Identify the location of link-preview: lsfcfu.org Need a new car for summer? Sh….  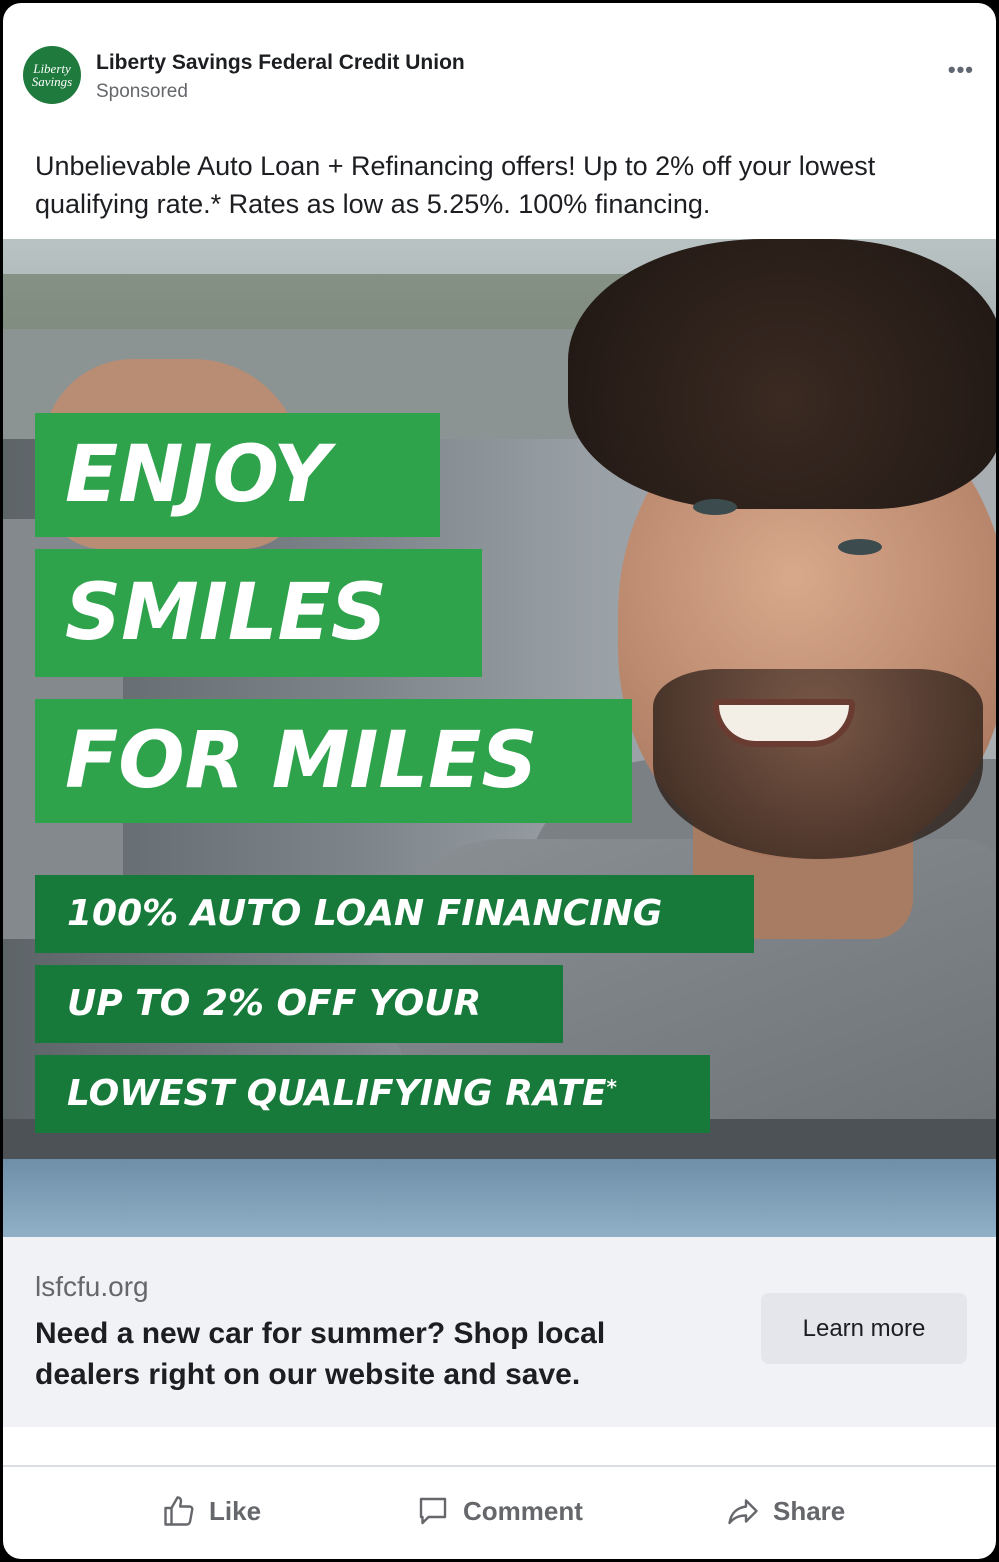
(499, 1332).